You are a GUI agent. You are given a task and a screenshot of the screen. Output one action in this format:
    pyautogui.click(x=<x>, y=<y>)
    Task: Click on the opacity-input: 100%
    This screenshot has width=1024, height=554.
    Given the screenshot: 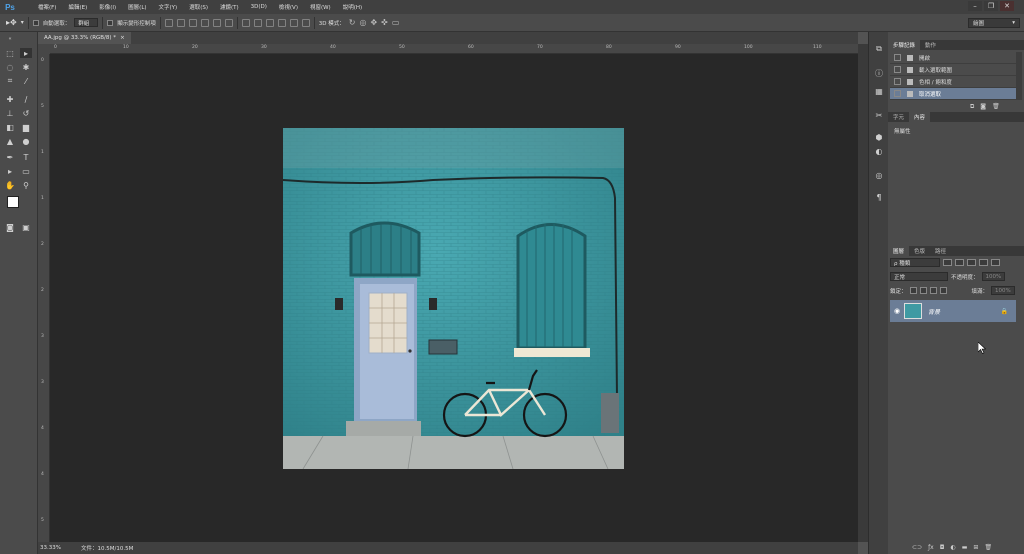 What is the action you would take?
    pyautogui.click(x=993, y=276)
    